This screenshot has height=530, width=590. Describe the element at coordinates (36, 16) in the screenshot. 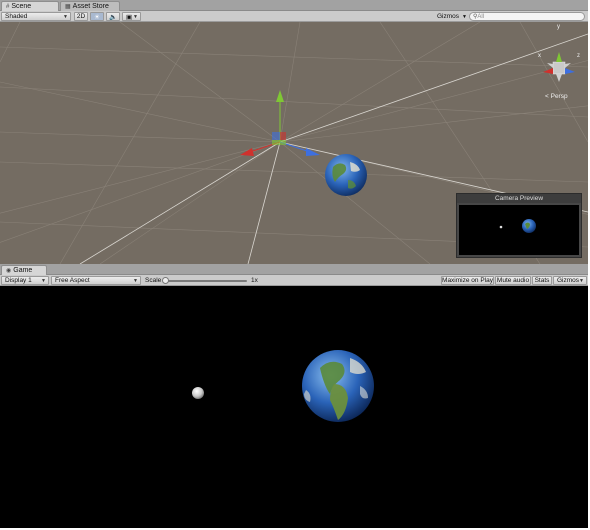

I see `shading-mode-dropdown: Shaded ▼` at that location.